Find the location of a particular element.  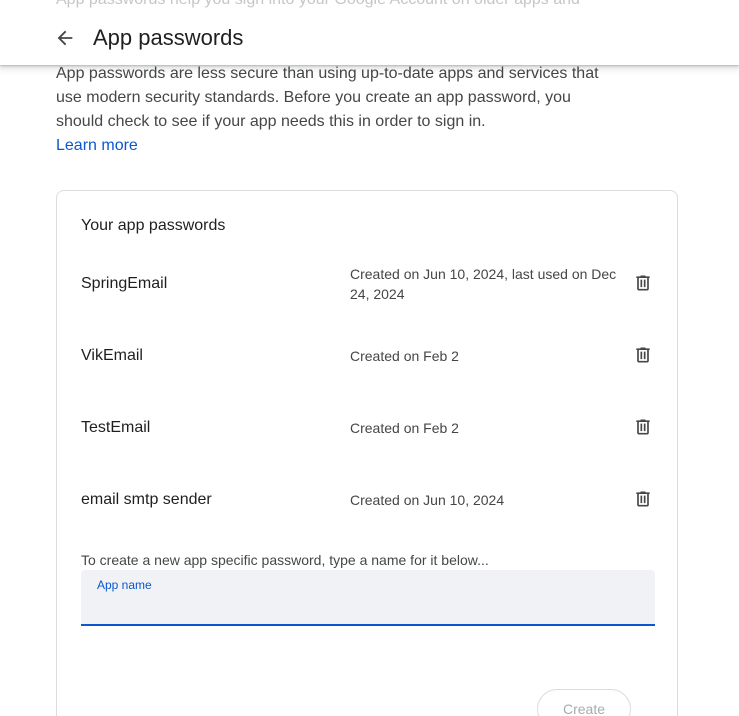

app-password-name: TestEmail is located at coordinates (116, 427).